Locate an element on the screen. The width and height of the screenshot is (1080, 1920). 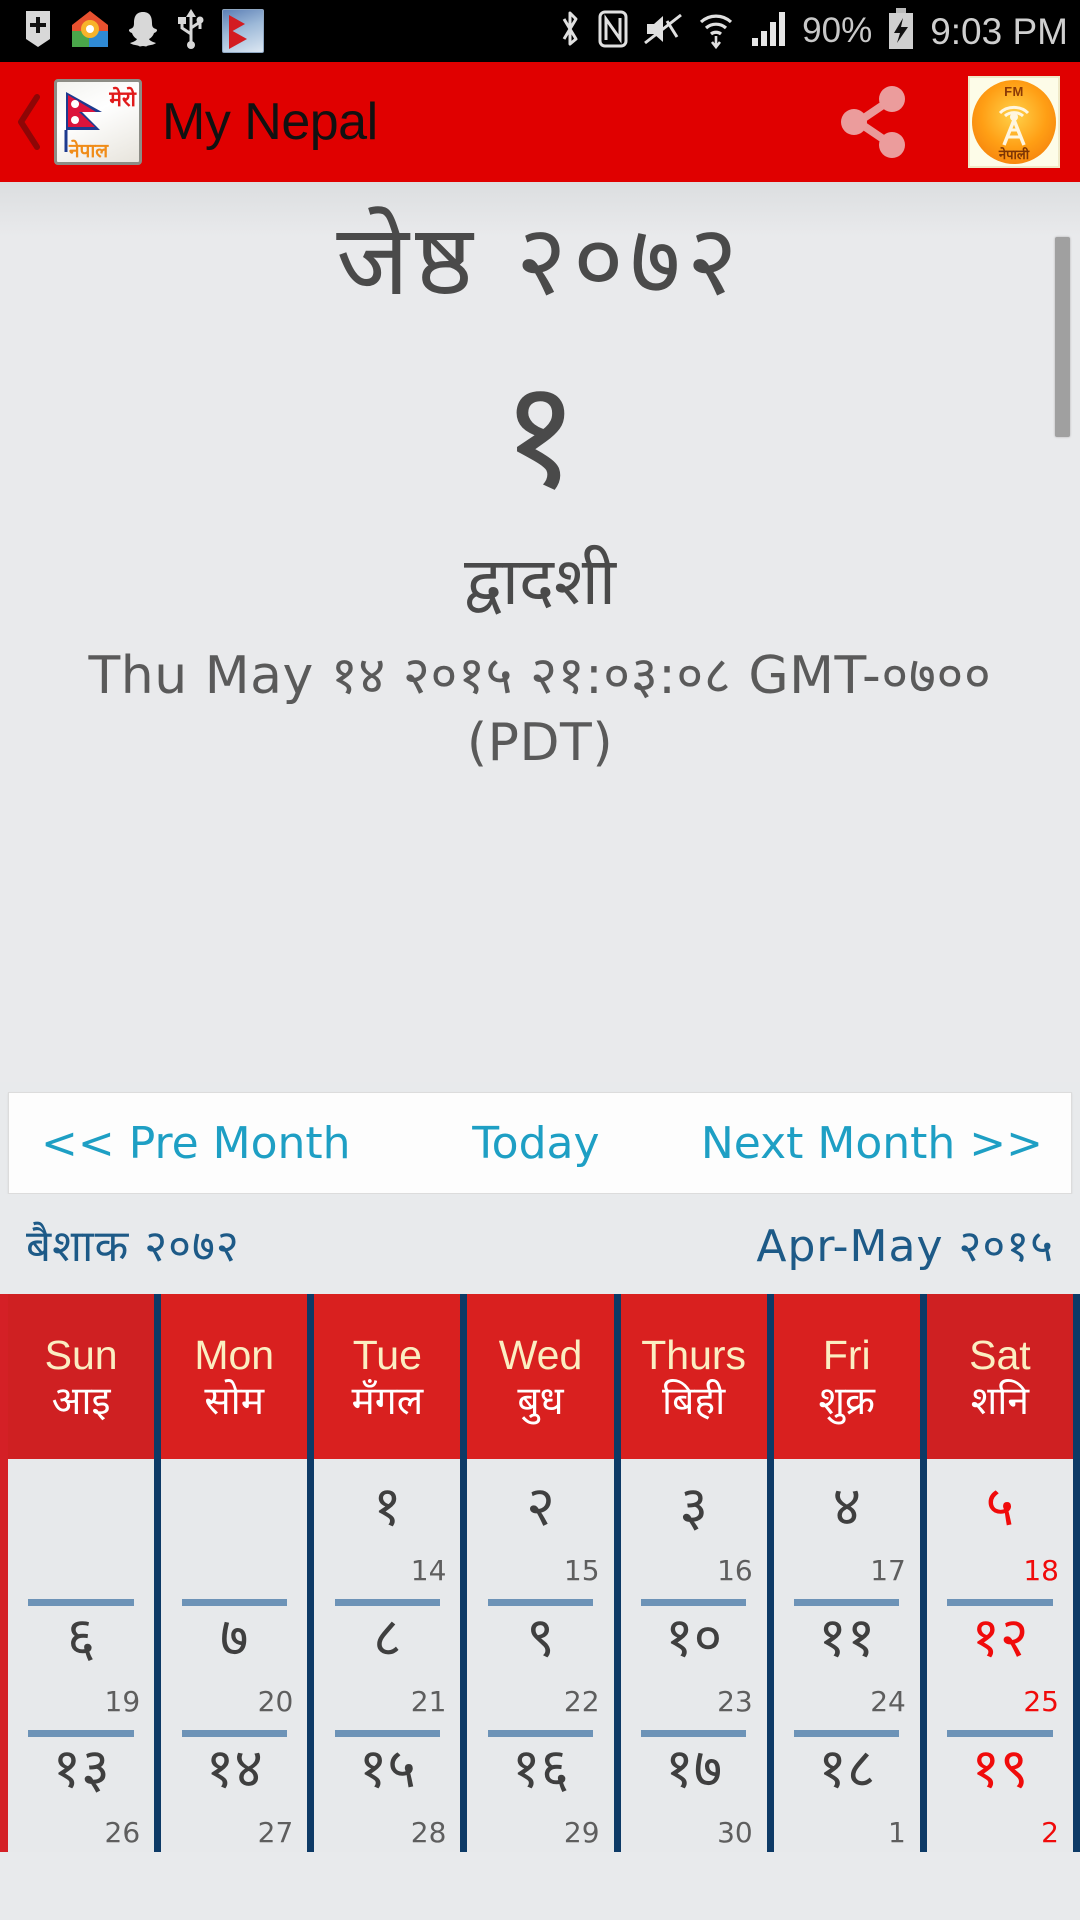
calendar-header-cell-tue: Tue मँगल is located at coordinates (391, 1376).